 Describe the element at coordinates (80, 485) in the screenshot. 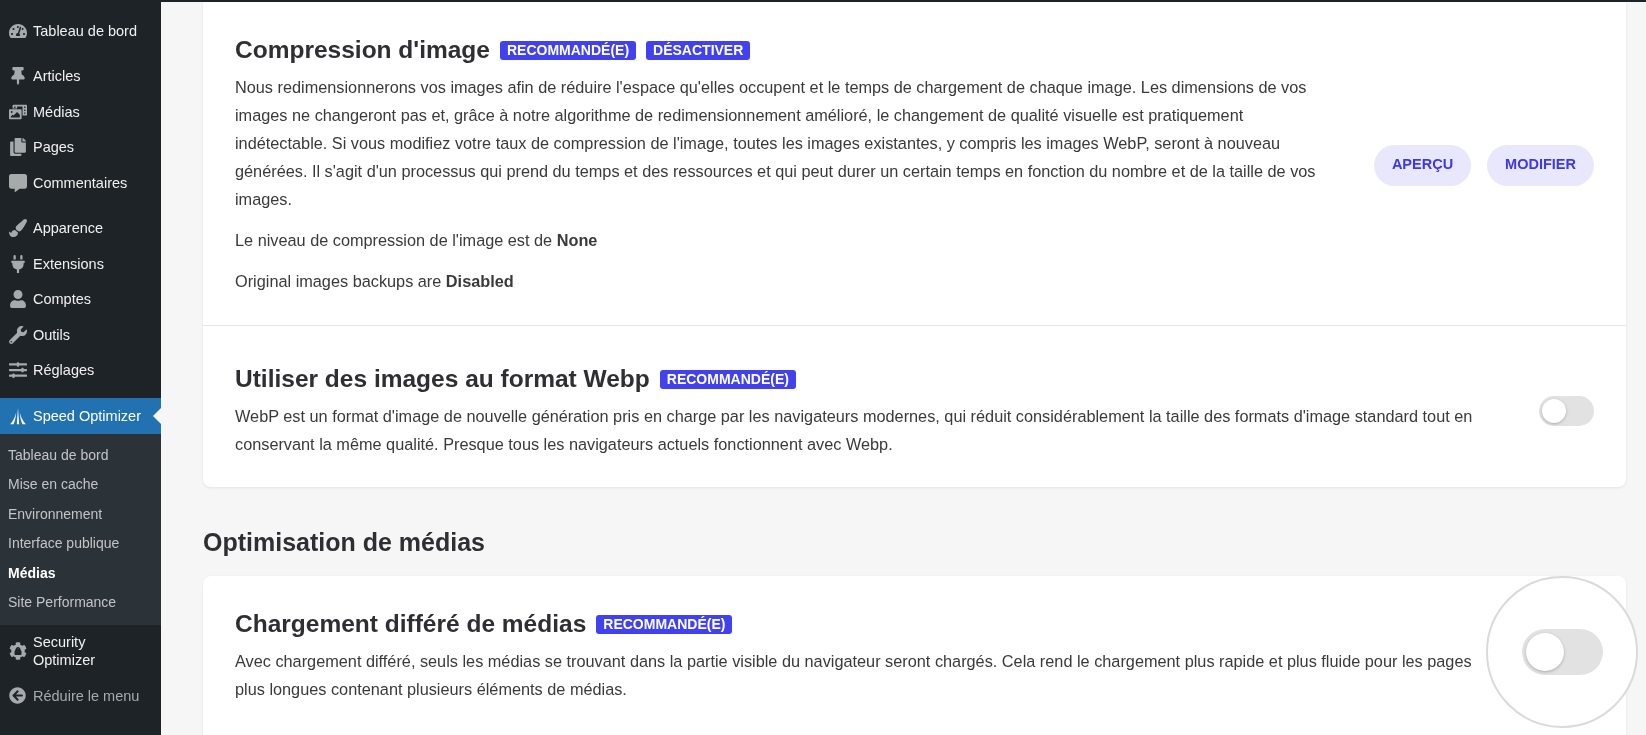

I see `submenu-item: Mise en cache` at that location.